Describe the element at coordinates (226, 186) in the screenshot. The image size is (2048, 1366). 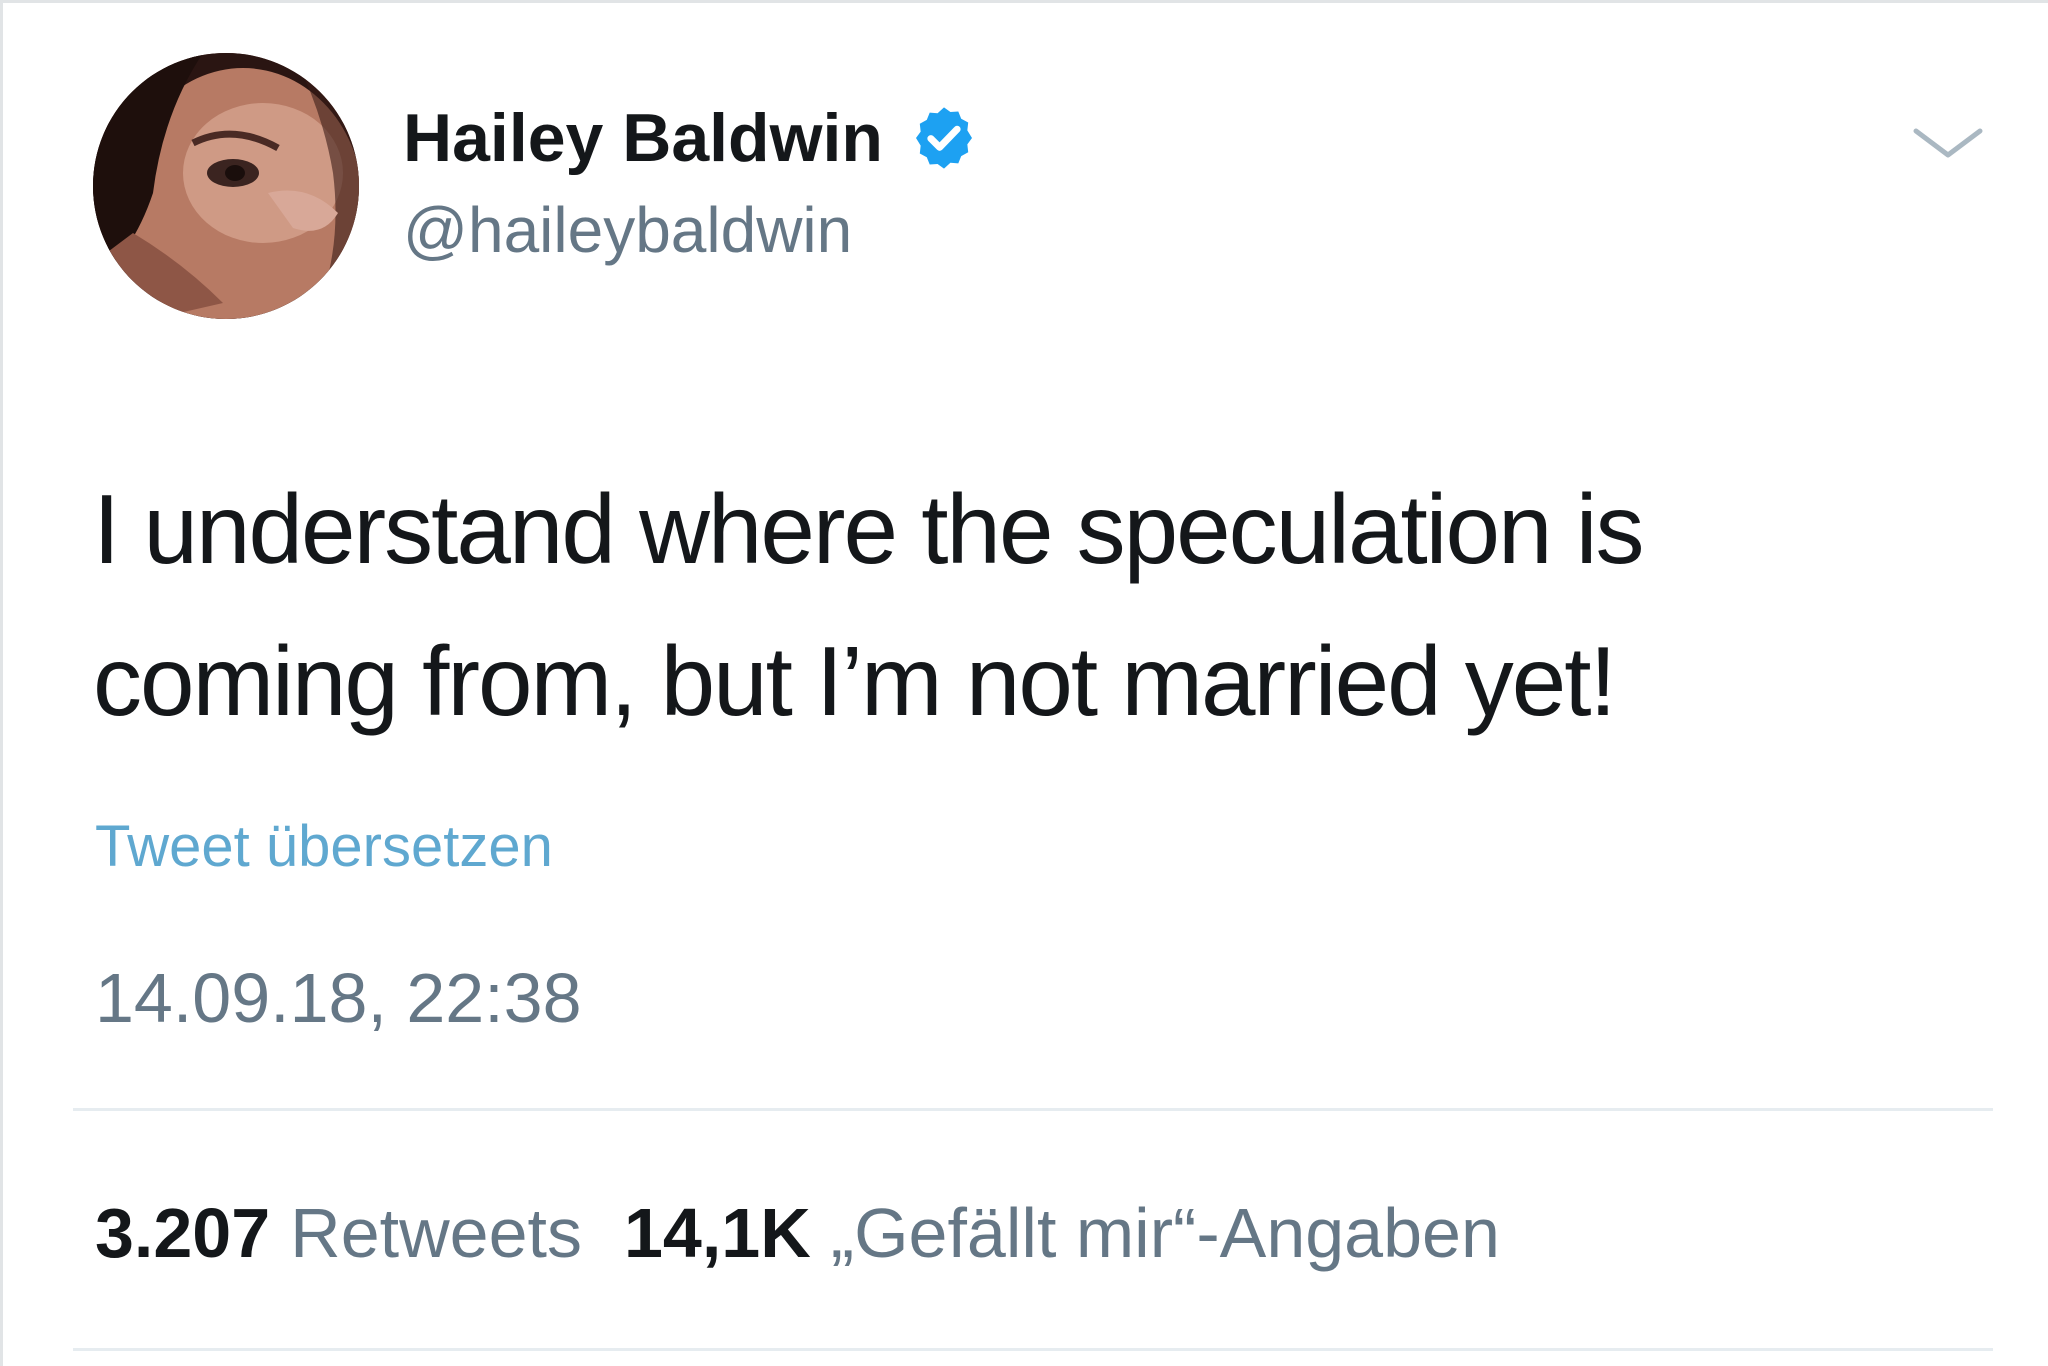
I see `avatar` at that location.